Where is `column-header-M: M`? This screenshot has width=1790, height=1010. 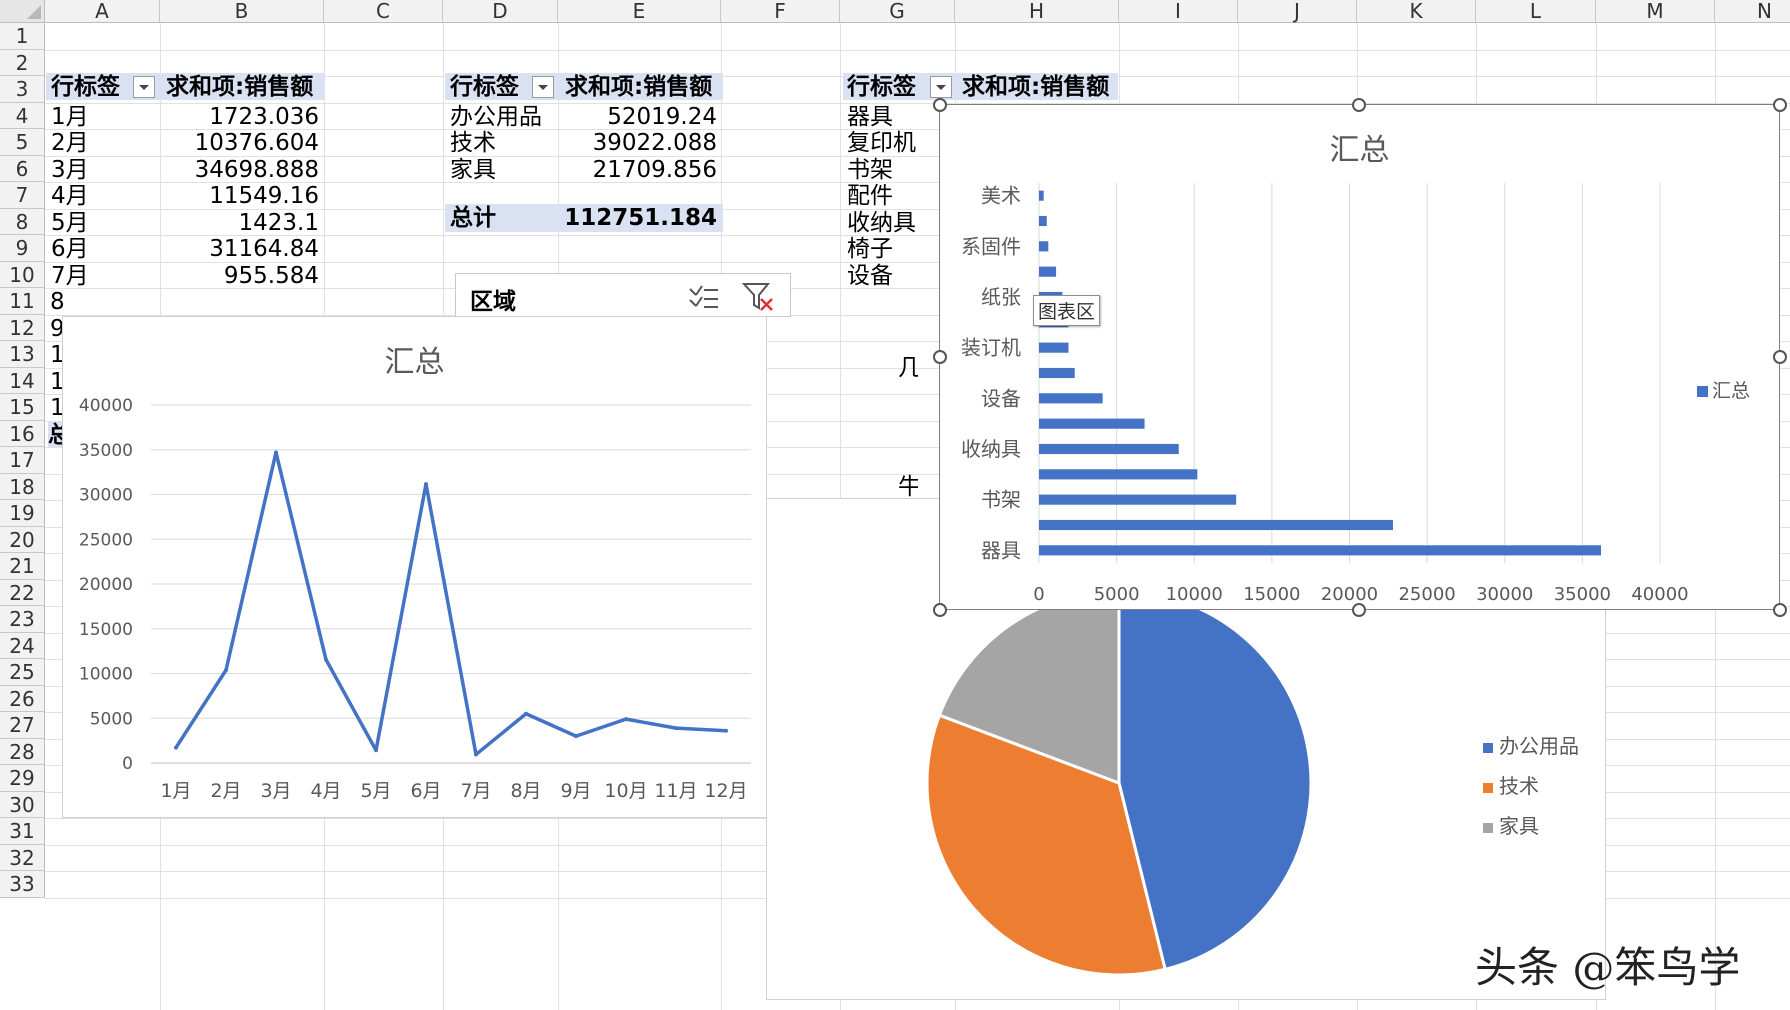 column-header-M: M is located at coordinates (1655, 11).